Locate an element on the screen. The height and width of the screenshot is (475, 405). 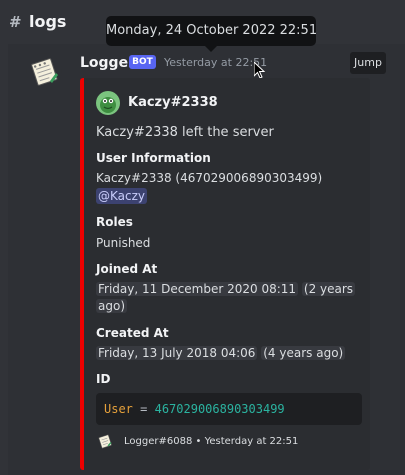
field-name-joined-at: Joined At is located at coordinates (127, 269).